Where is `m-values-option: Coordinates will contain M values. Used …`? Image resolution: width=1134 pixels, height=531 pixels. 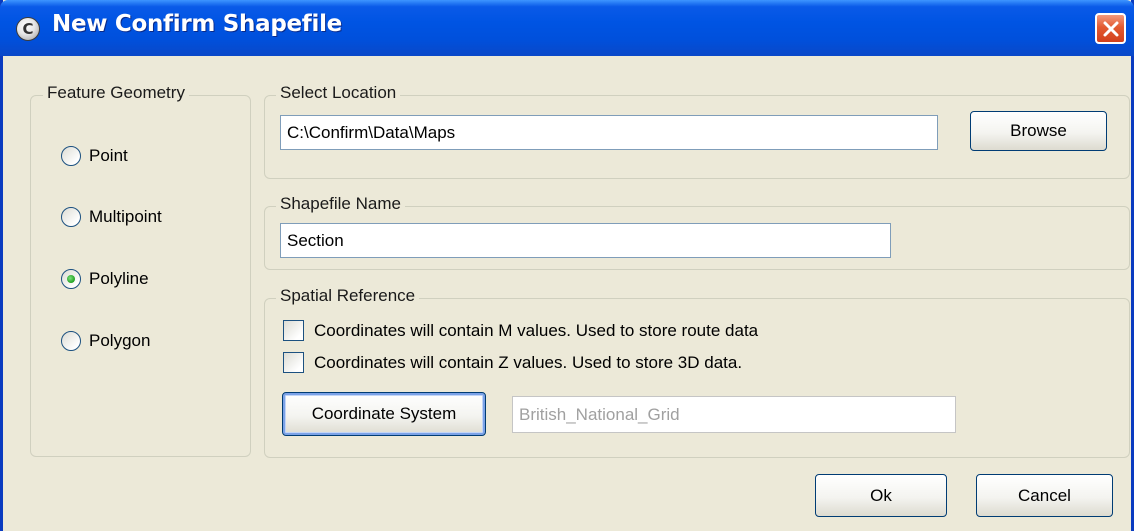 m-values-option: Coordinates will contain M values. Used … is located at coordinates (520, 330).